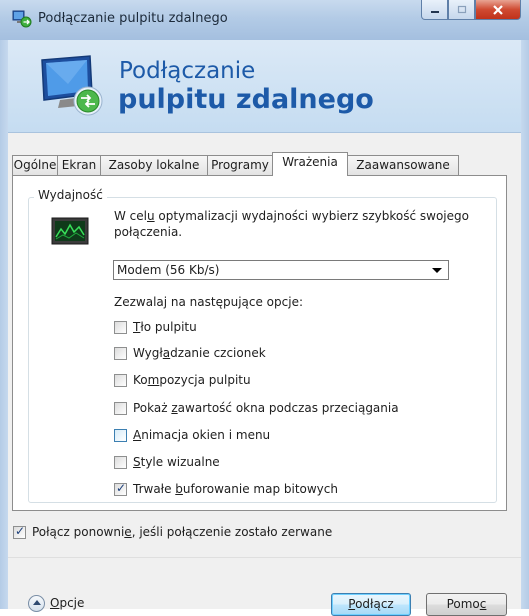 This screenshot has width=529, height=616. What do you see at coordinates (403, 165) in the screenshot?
I see `tab-zaawansowane: Zaawansowane` at bounding box center [403, 165].